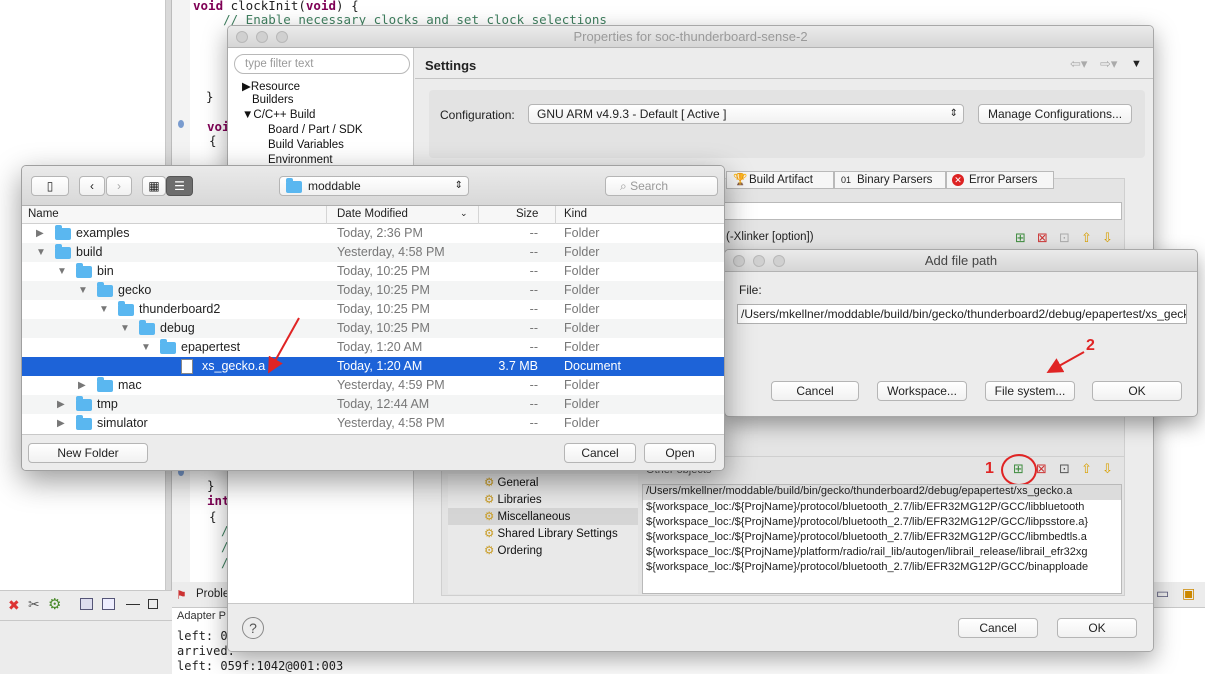 This screenshot has width=1205, height=674. Describe the element at coordinates (1065, 362) in the screenshot. I see `arrow-to-file-system` at that location.